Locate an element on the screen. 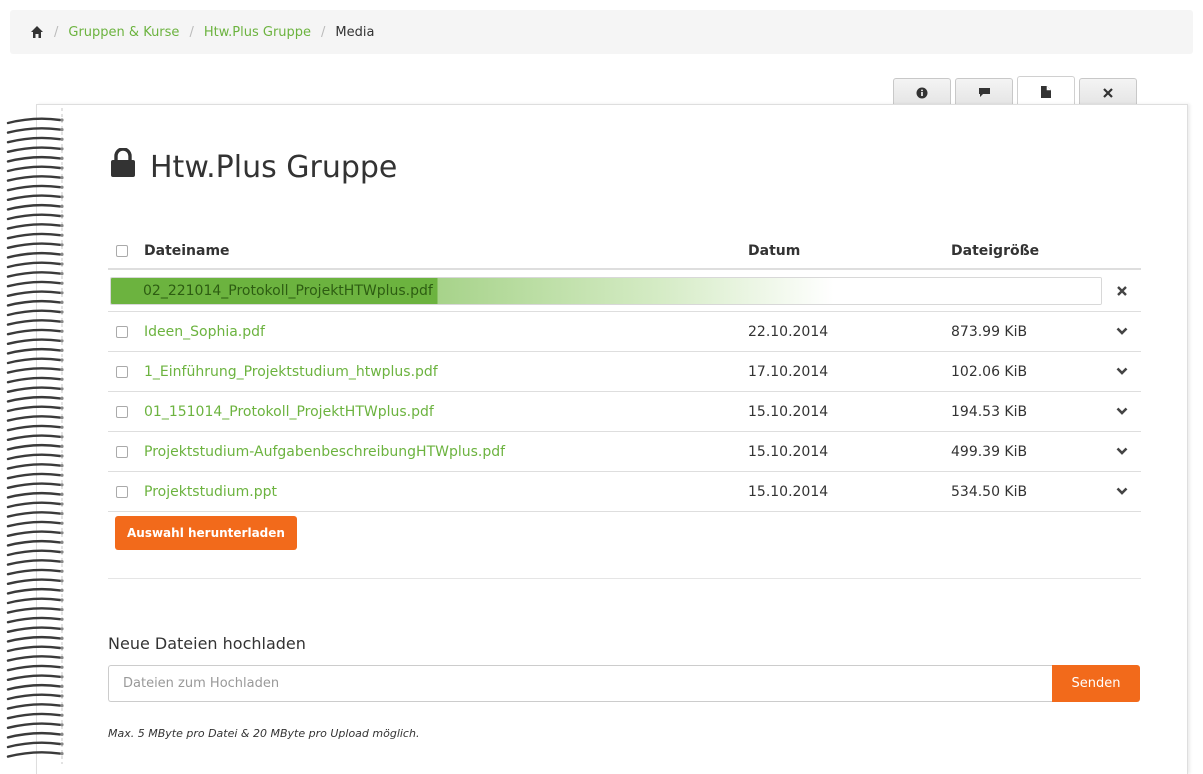 This screenshot has width=1203, height=774. page-title-text: Htw.Plus Gruppe is located at coordinates (274, 167).